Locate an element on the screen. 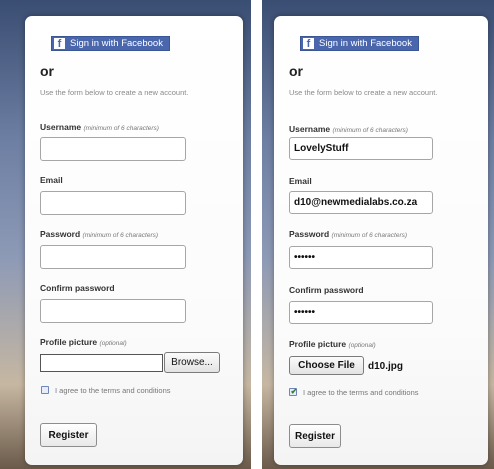 This screenshot has height=469, width=494. choose-file-button: Choose File is located at coordinates (326, 365).